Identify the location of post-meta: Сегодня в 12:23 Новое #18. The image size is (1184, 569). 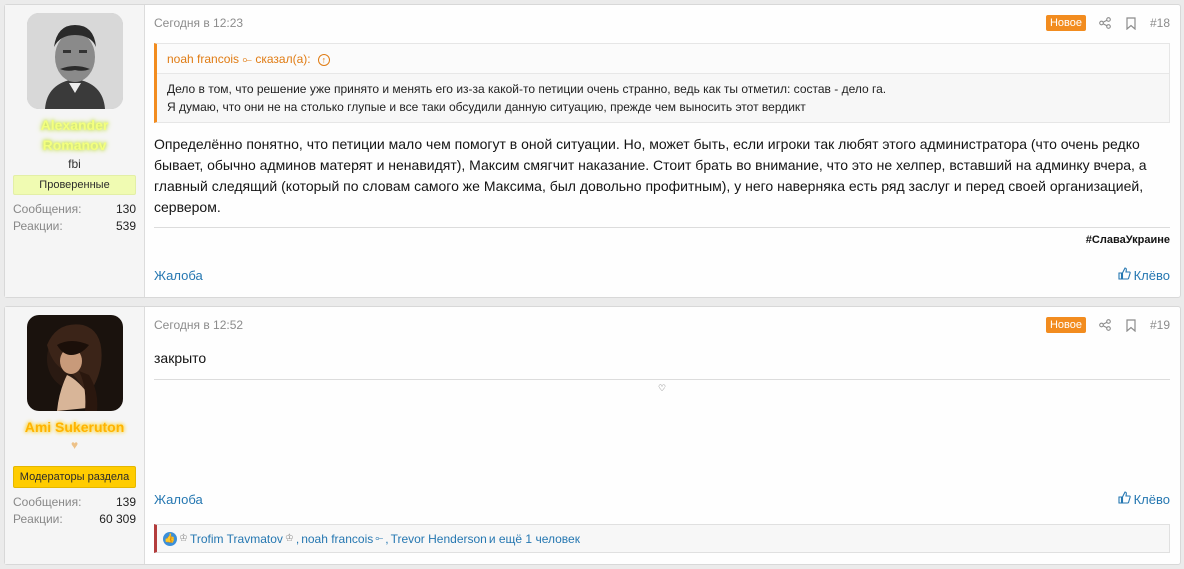
(662, 23).